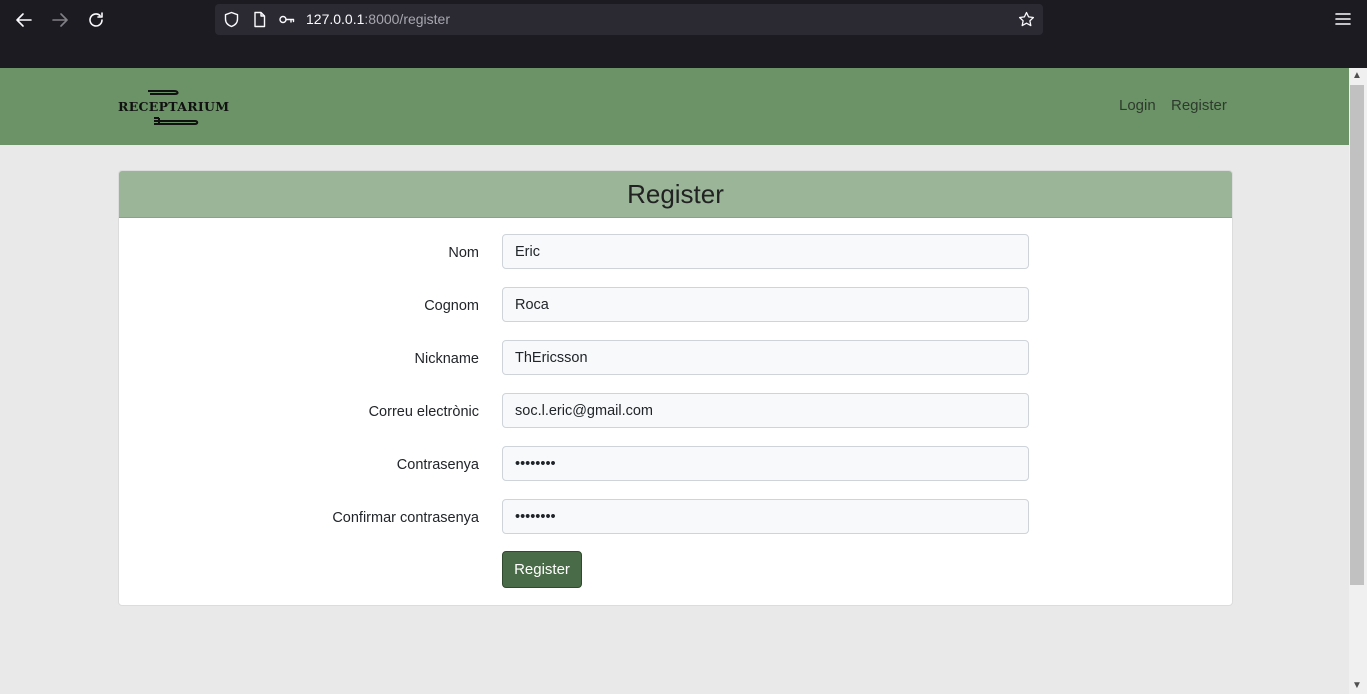 Image resolution: width=1367 pixels, height=694 pixels. What do you see at coordinates (423, 412) in the screenshot?
I see `label-email: Correu electrònic` at bounding box center [423, 412].